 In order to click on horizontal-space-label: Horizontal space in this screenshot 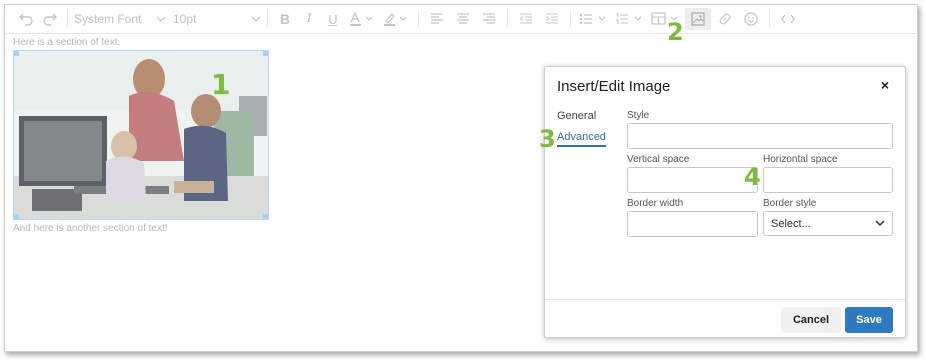, I will do `click(800, 159)`.